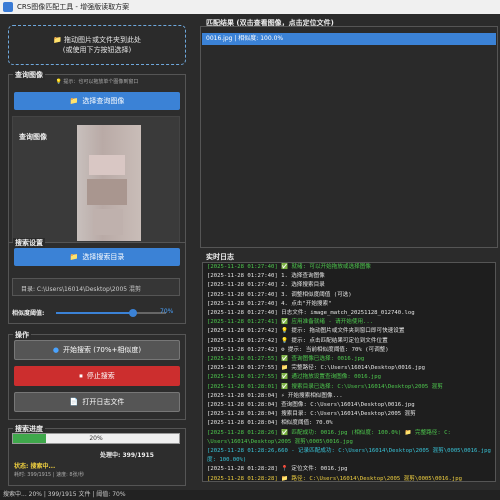 The width and height of the screenshot is (500, 500). I want to click on select-query-label: 选择查询图像, so click(103, 101).